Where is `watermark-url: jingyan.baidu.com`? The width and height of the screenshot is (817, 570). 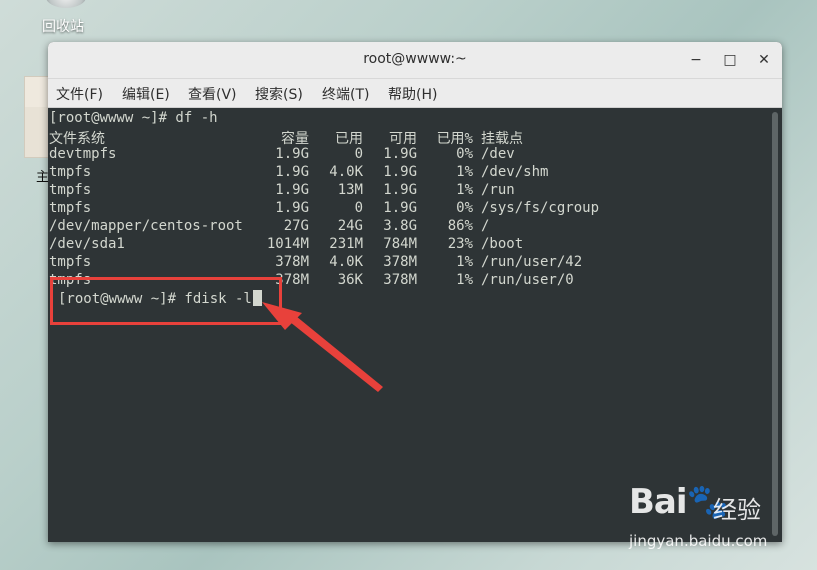
watermark-url: jingyan.baidu.com is located at coordinates (698, 541).